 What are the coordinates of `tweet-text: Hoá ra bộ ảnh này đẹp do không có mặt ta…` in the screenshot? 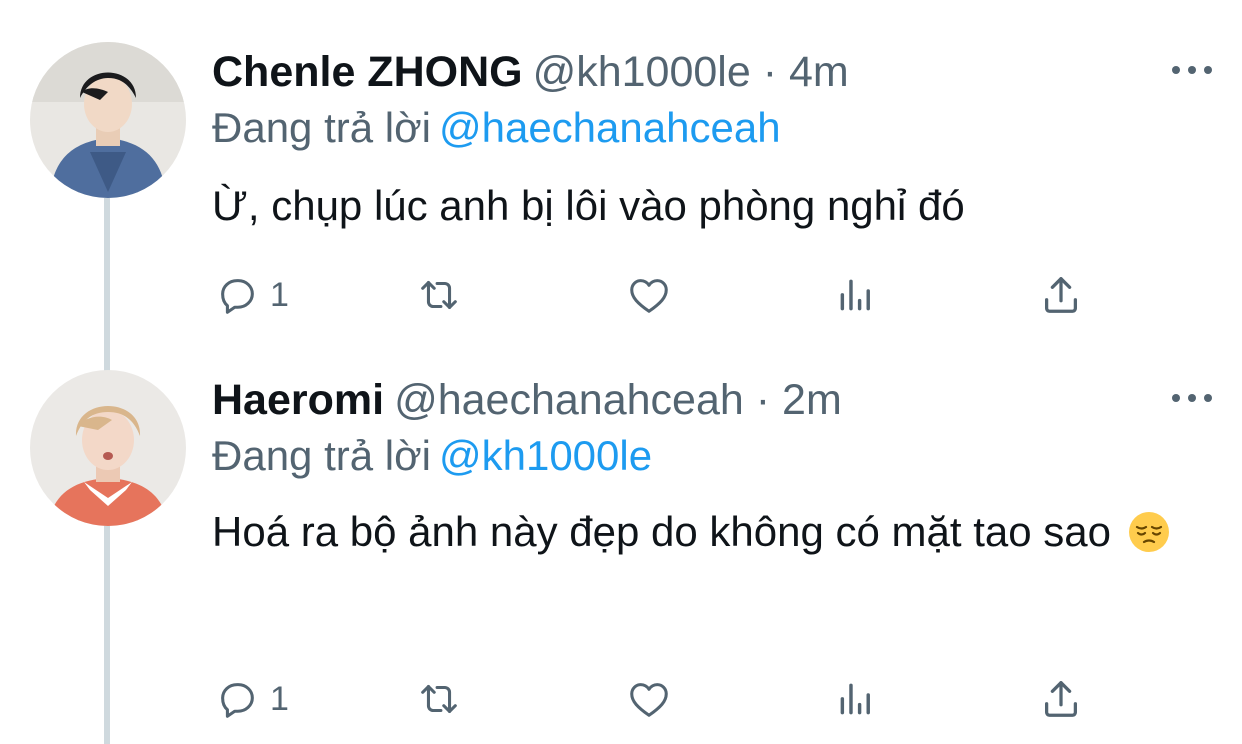 It's located at (707, 532).